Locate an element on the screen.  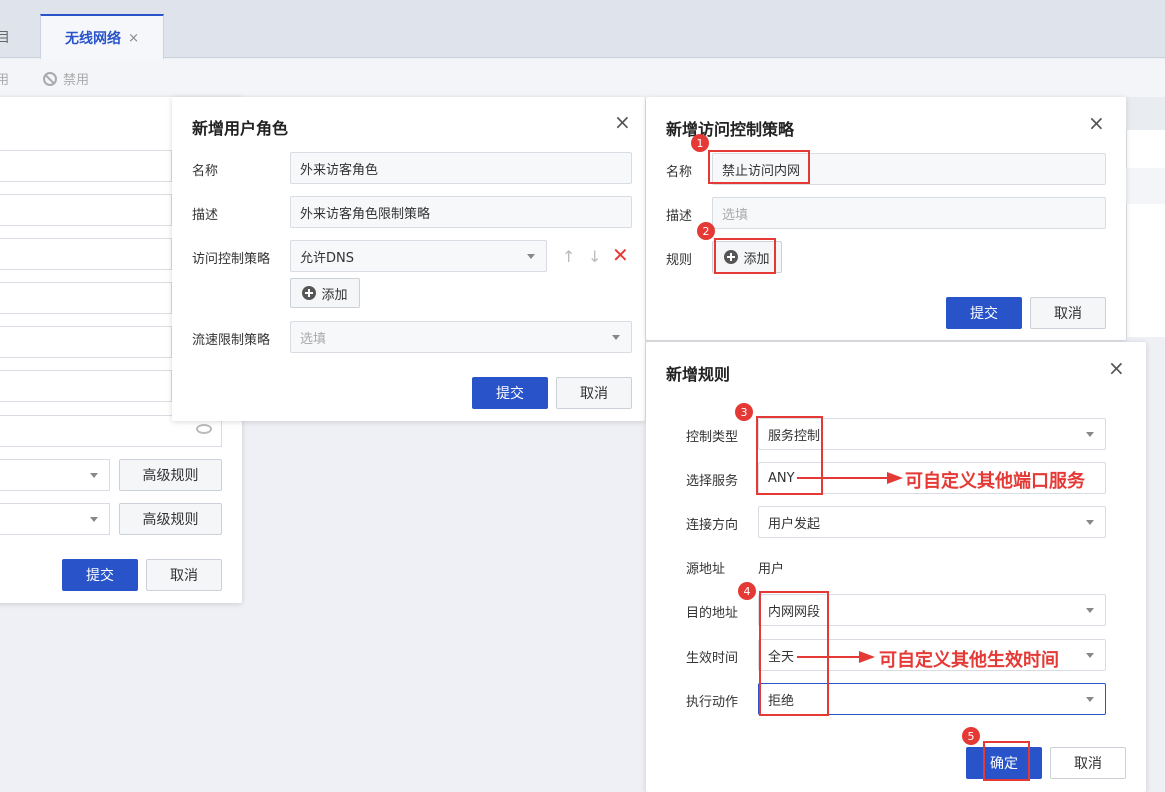
tab-wireless-network-label: 无线网络 is located at coordinates (93, 39).